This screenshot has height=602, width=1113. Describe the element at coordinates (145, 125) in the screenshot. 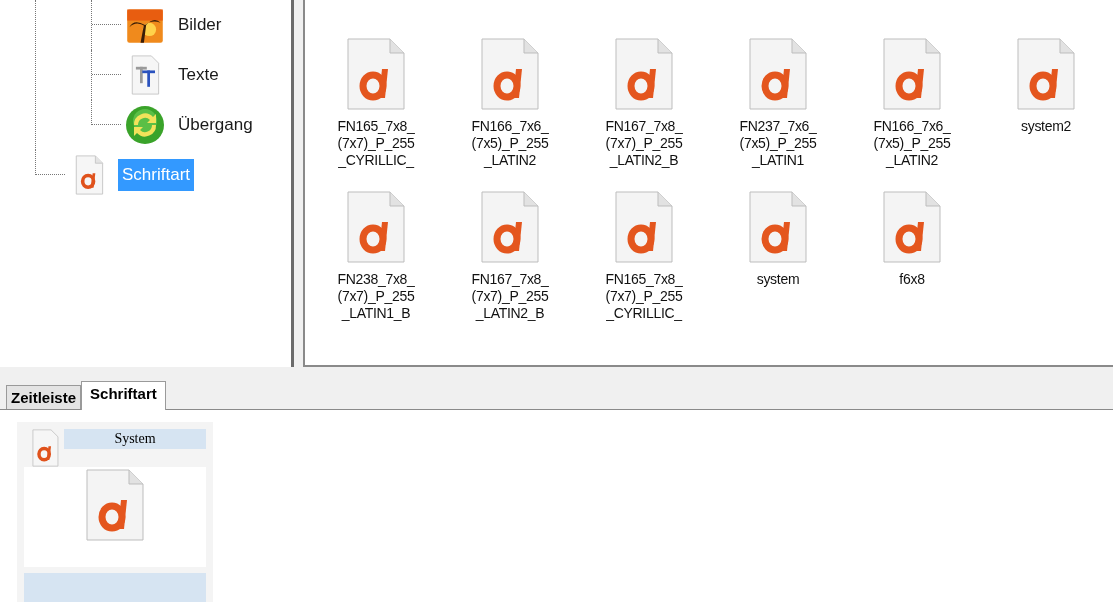

I see `refresh-circle-icon` at that location.